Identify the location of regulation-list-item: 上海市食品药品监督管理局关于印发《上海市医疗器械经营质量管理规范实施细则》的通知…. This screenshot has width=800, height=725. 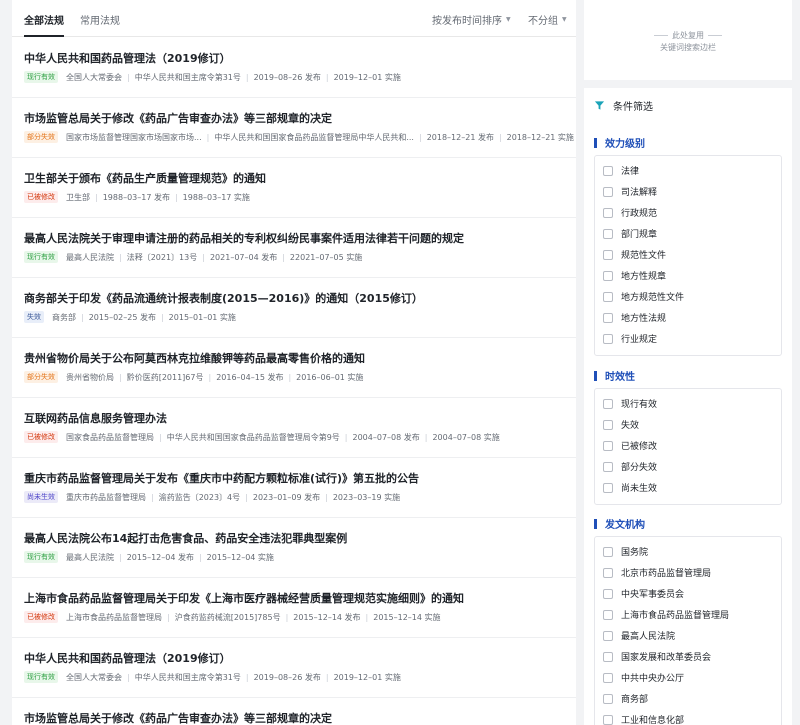
(294, 608).